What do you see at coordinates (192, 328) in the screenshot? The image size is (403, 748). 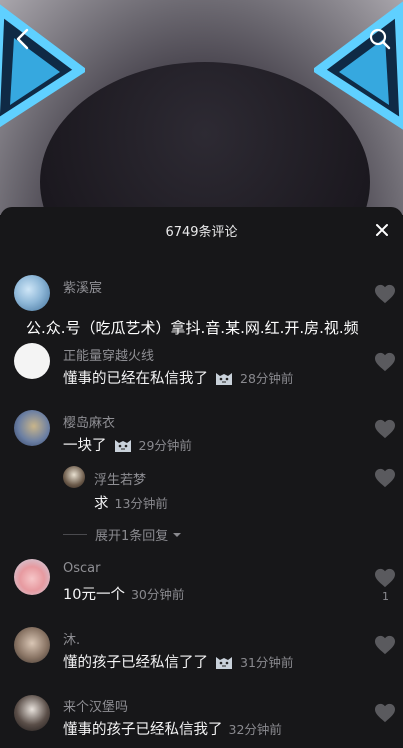 I see `comment-overlay-text: 公.众.号（吃瓜艺术）拿抖.音.某.网.红.开.房.视.频` at bounding box center [192, 328].